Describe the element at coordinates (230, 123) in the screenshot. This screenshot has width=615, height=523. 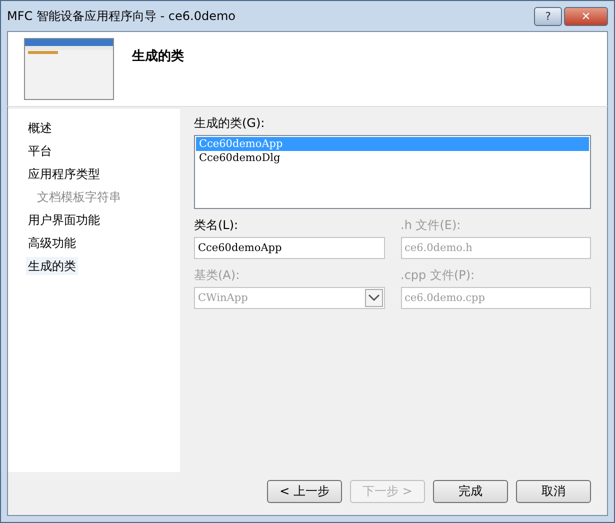
I see `field-label: 生成的类(G):` at that location.